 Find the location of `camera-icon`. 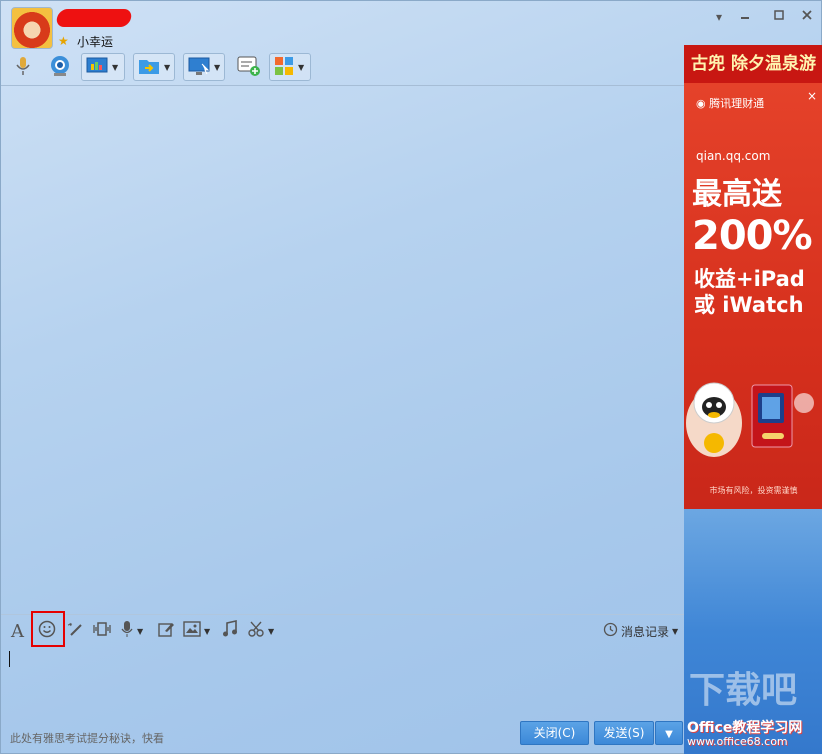

camera-icon is located at coordinates (60, 67).